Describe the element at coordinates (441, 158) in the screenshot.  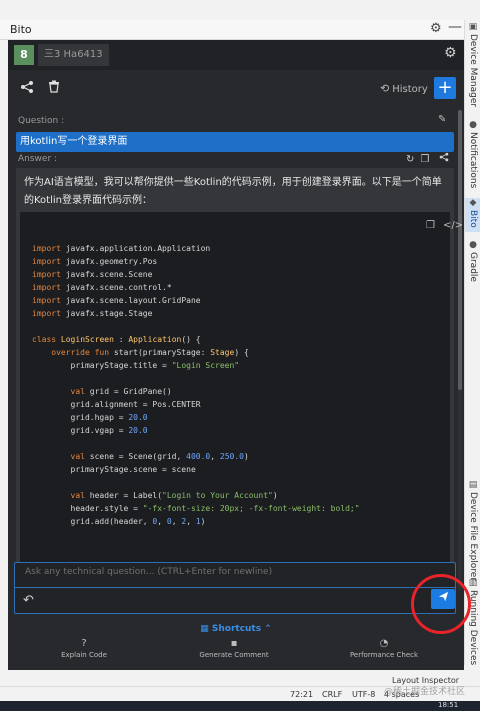
I see `share-answer-icon` at that location.